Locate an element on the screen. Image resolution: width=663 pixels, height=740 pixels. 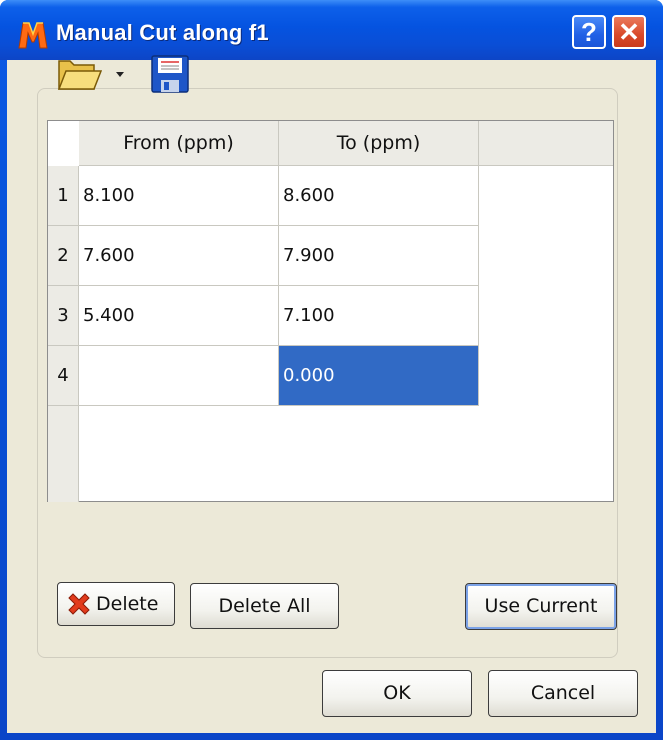
cell-to-4-selected: 0.000 is located at coordinates (379, 376).